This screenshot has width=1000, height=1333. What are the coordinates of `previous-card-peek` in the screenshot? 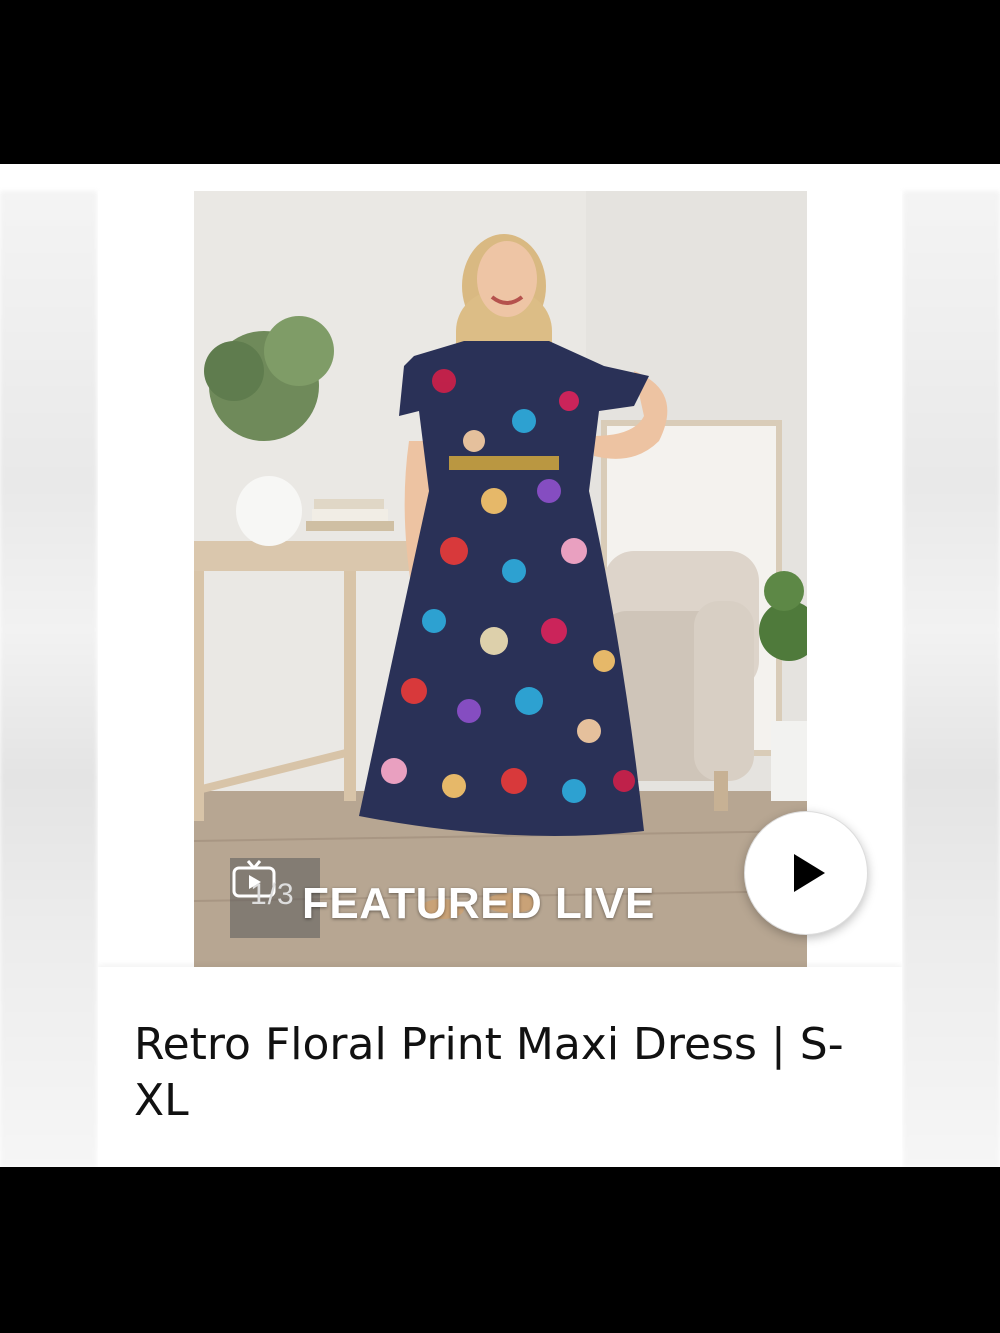 It's located at (48, 679).